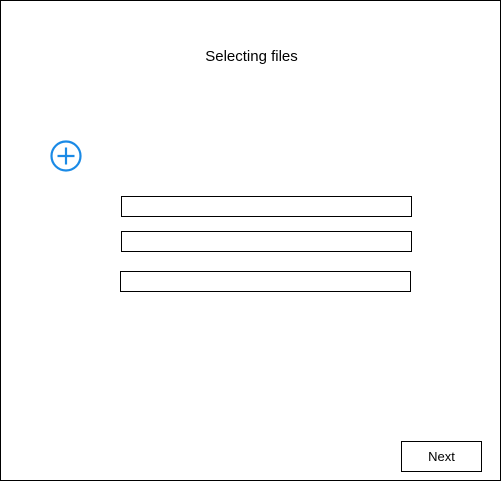 This screenshot has height=482, width=501. I want to click on page-title: Selecting files, so click(251, 56).